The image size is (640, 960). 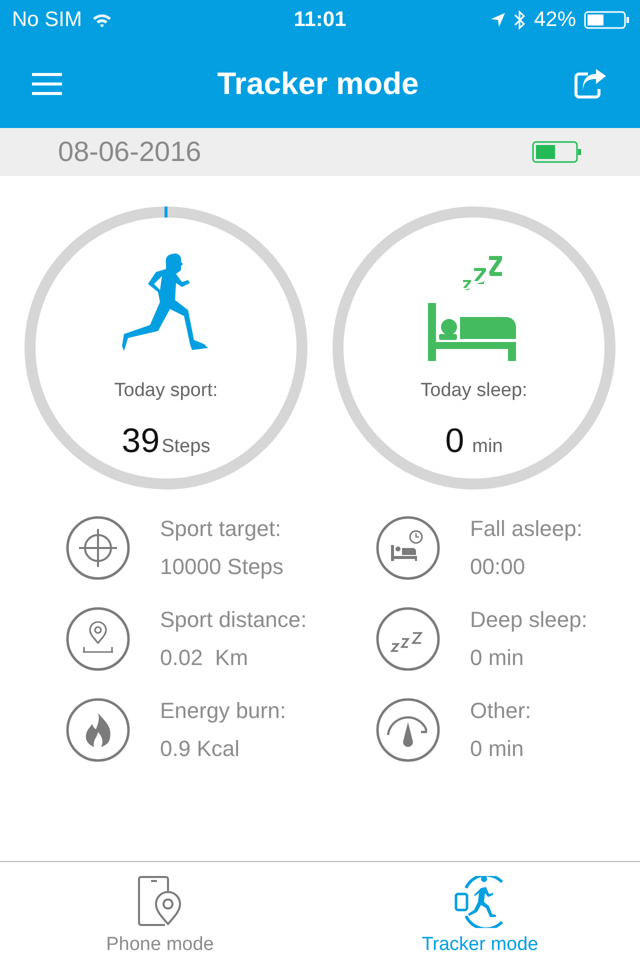 What do you see at coordinates (205, 658) in the screenshot?
I see `stat-value: 0.02 Km` at bounding box center [205, 658].